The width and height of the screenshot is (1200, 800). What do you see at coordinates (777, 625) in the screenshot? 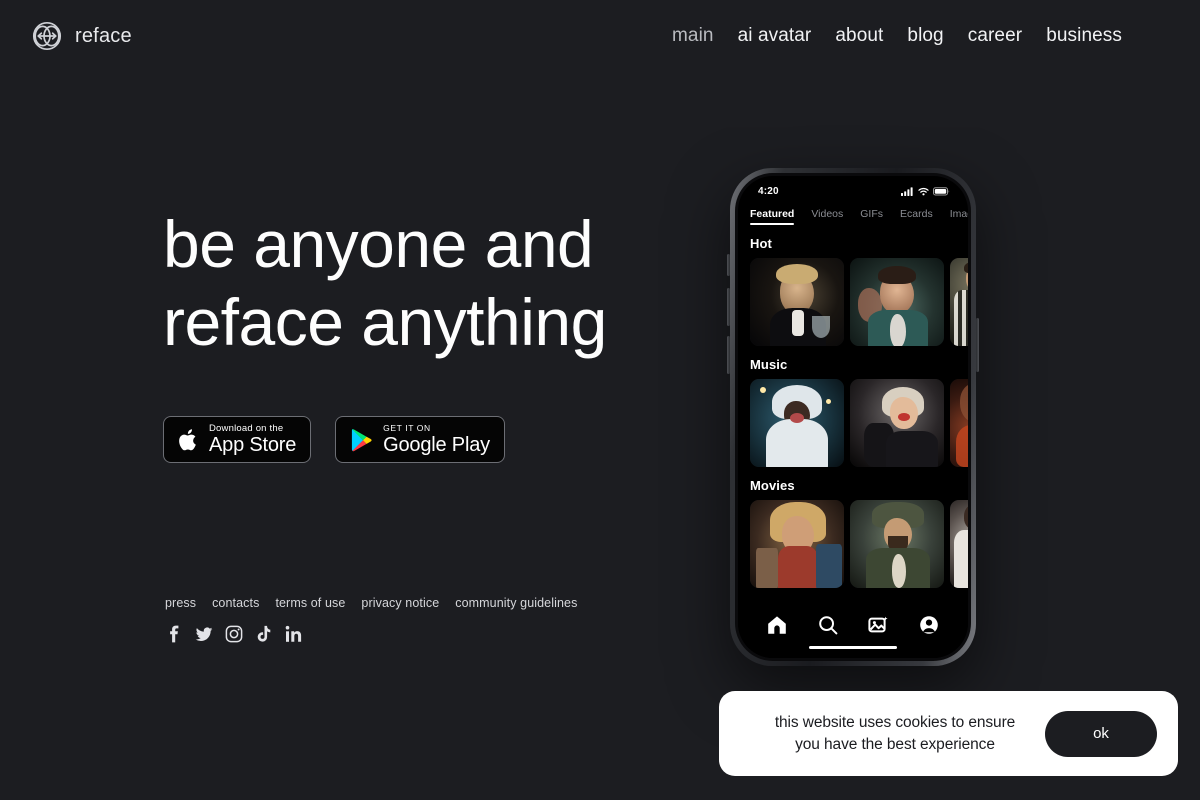
I see `home-icon` at bounding box center [777, 625].